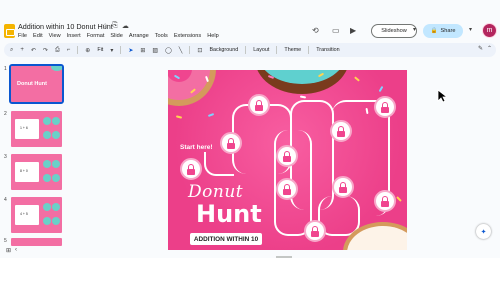  I want to click on zoom-caret-icon: ▾, so click(111, 50).